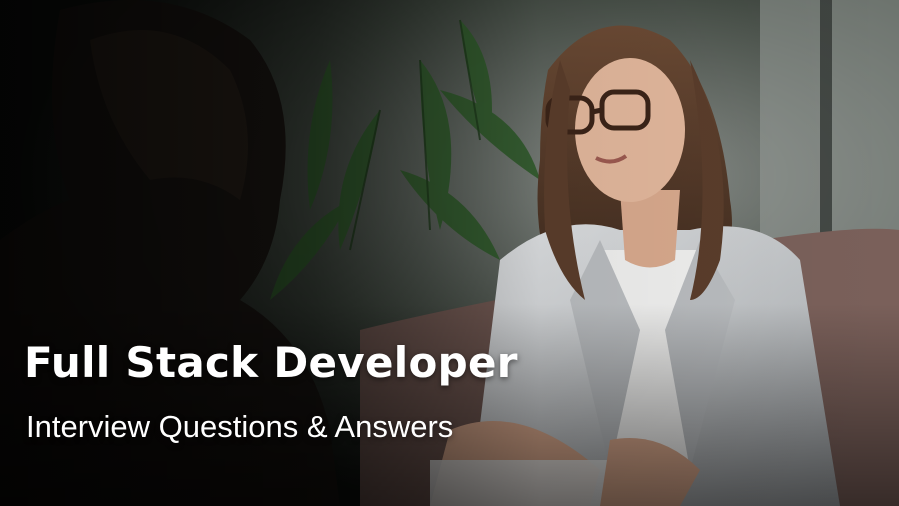 The image size is (899, 506). Describe the element at coordinates (271, 362) in the screenshot. I see `banner-title: Full Stack Developer` at that location.